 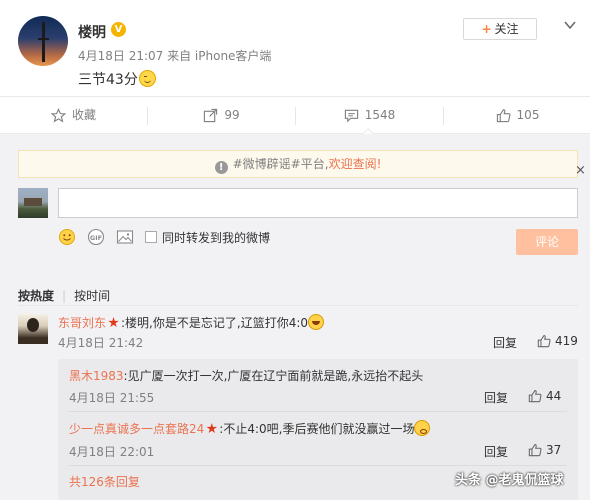 What do you see at coordinates (211, 115) in the screenshot?
I see `repost-icon` at bounding box center [211, 115].